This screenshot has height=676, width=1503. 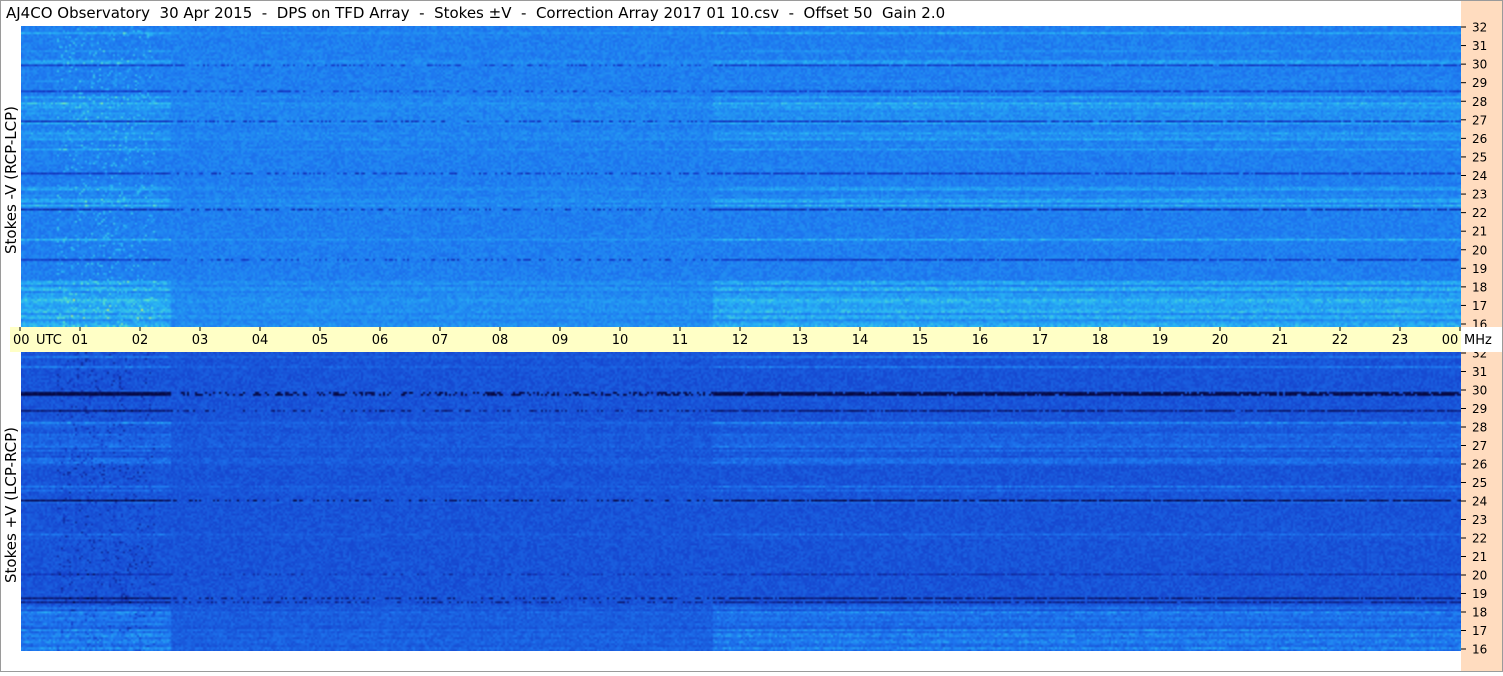 I want to click on time-tick-label: 19, so click(x=1160, y=340).